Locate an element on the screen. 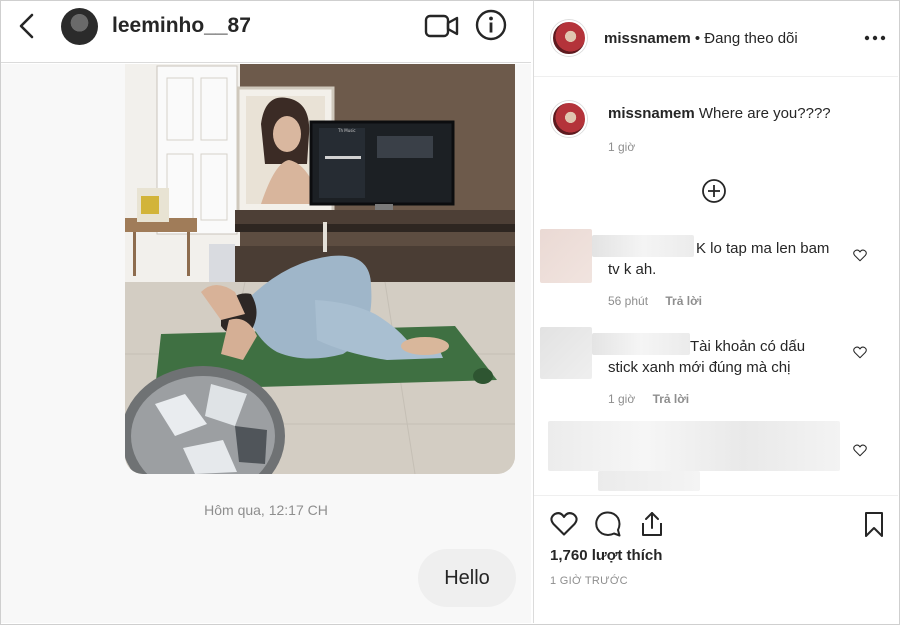 This screenshot has height=625, width=900. tv-screen-text: Th Music is located at coordinates (346, 130).